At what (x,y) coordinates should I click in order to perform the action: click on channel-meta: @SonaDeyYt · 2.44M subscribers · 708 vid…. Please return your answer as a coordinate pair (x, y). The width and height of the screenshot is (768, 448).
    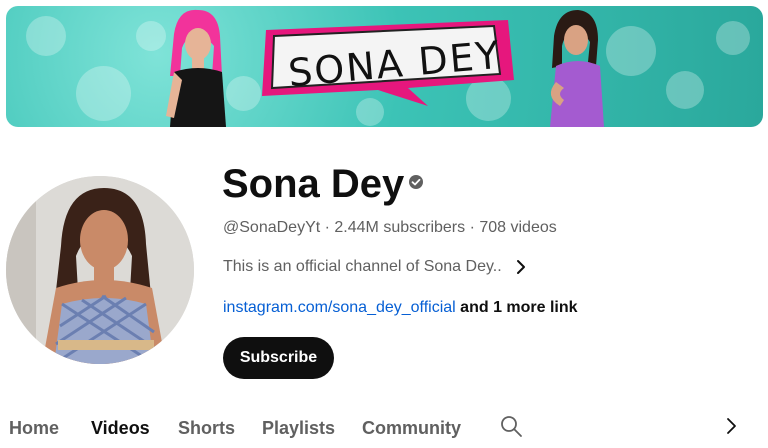
    Looking at the image, I should click on (390, 228).